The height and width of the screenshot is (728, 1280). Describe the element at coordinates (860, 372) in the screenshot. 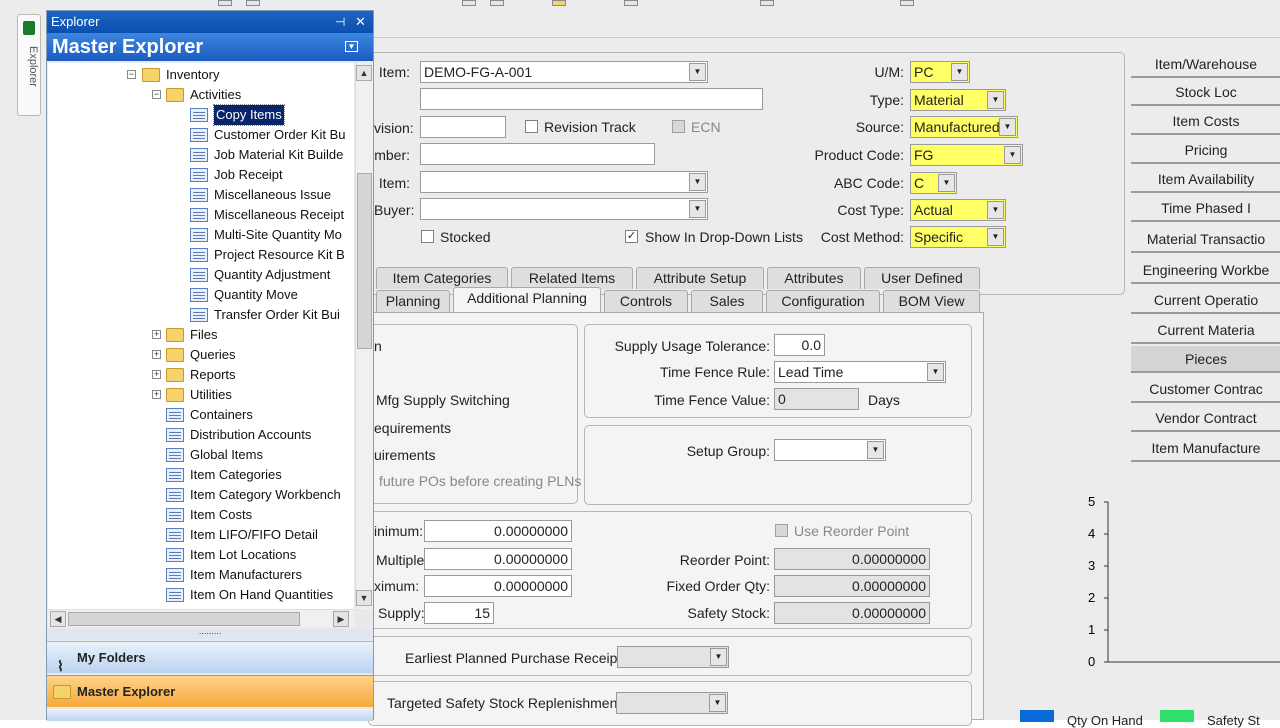

I see `time-fence-rule-combo: Lead Time ▼` at that location.